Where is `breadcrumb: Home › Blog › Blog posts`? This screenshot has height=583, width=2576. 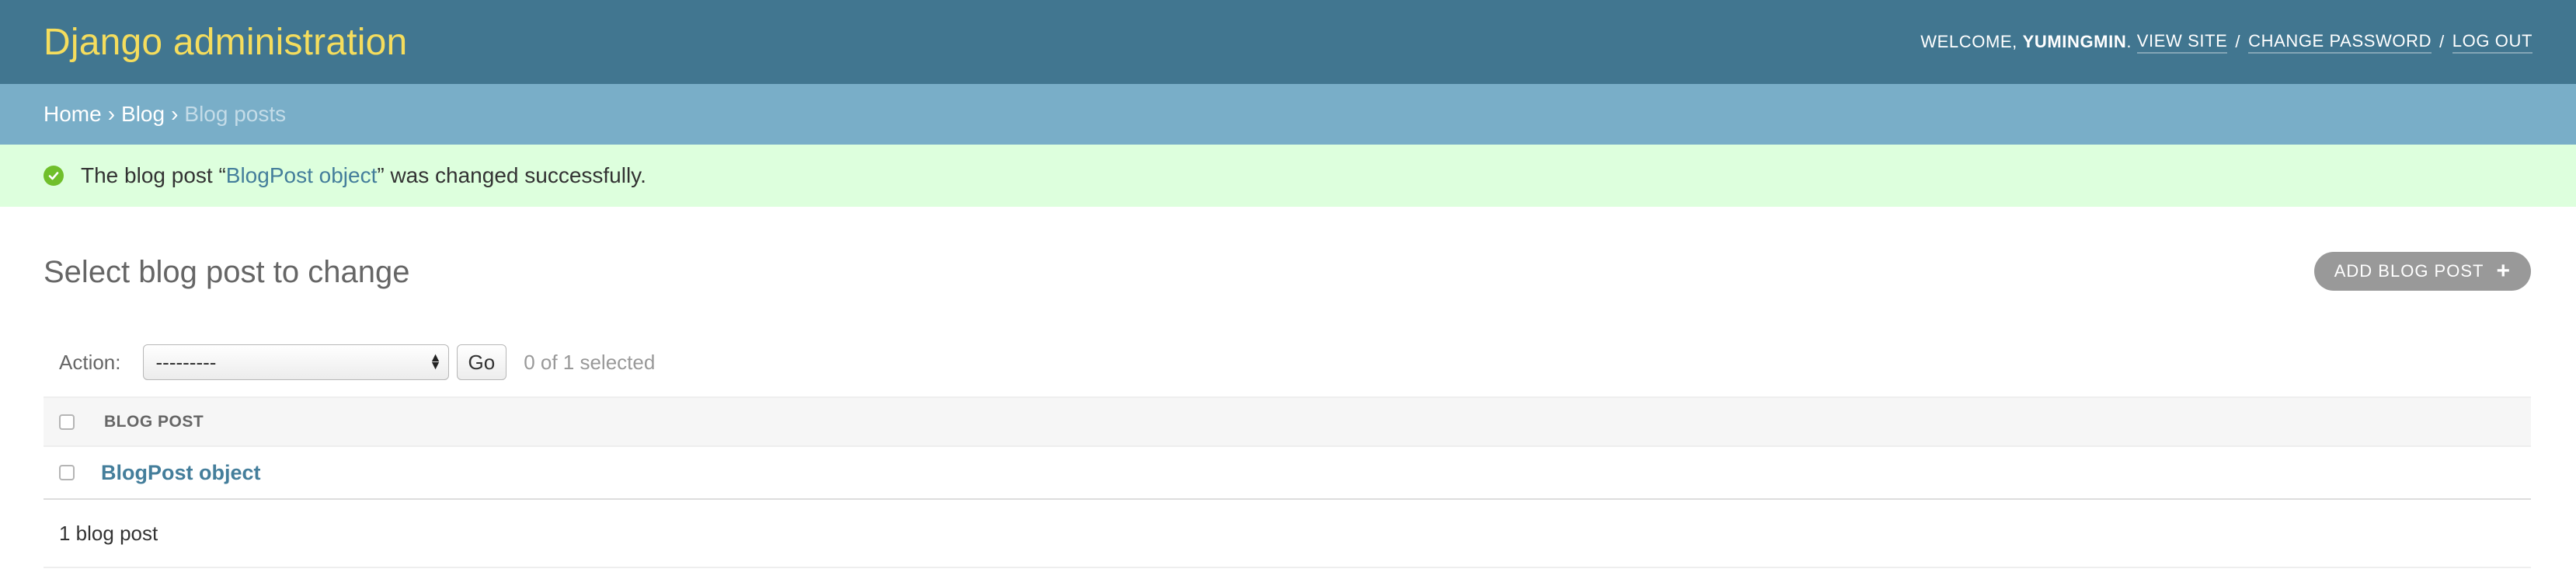 breadcrumb: Home › Blog › Blog posts is located at coordinates (1288, 114).